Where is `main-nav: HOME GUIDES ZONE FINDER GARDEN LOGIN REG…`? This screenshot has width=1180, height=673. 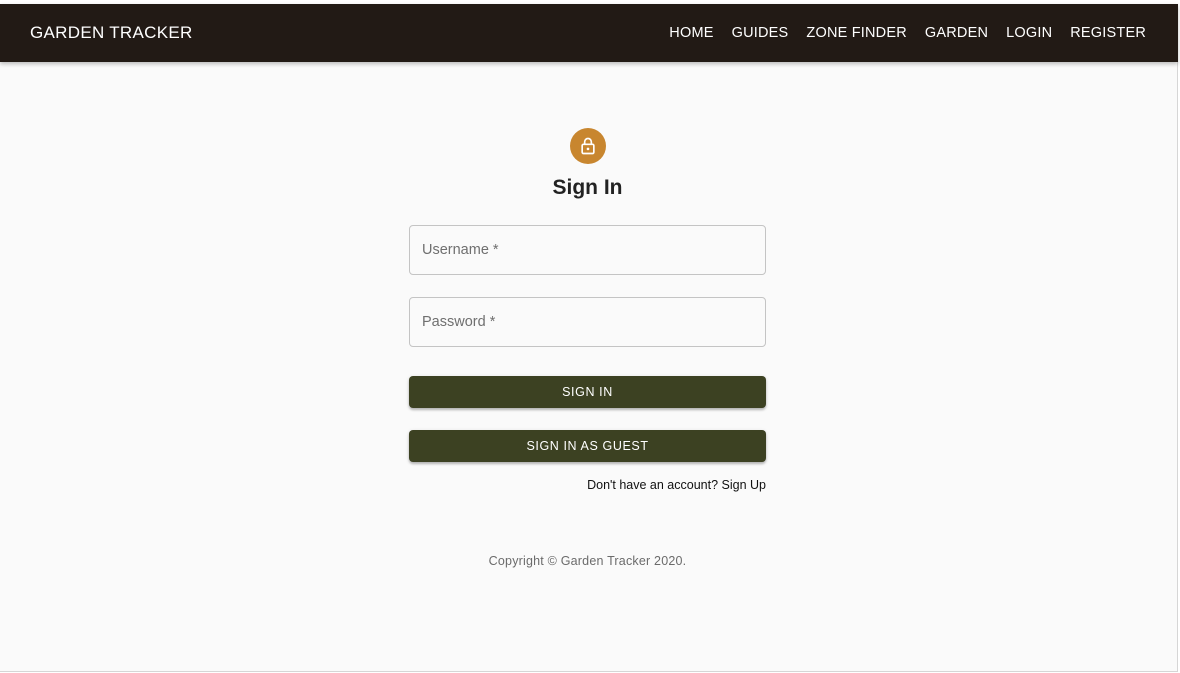 main-nav: HOME GUIDES ZONE FINDER GARDEN LOGIN REG… is located at coordinates (907, 33).